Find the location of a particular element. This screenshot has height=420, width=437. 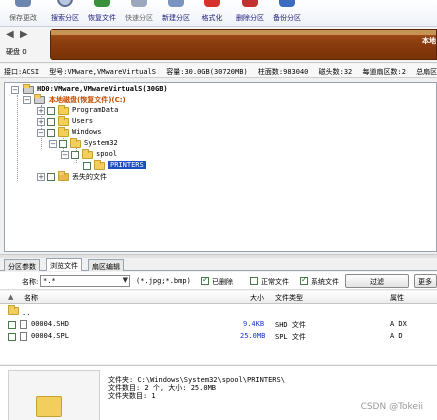

back-arrow-icon: ◀ is located at coordinates (10, 34).